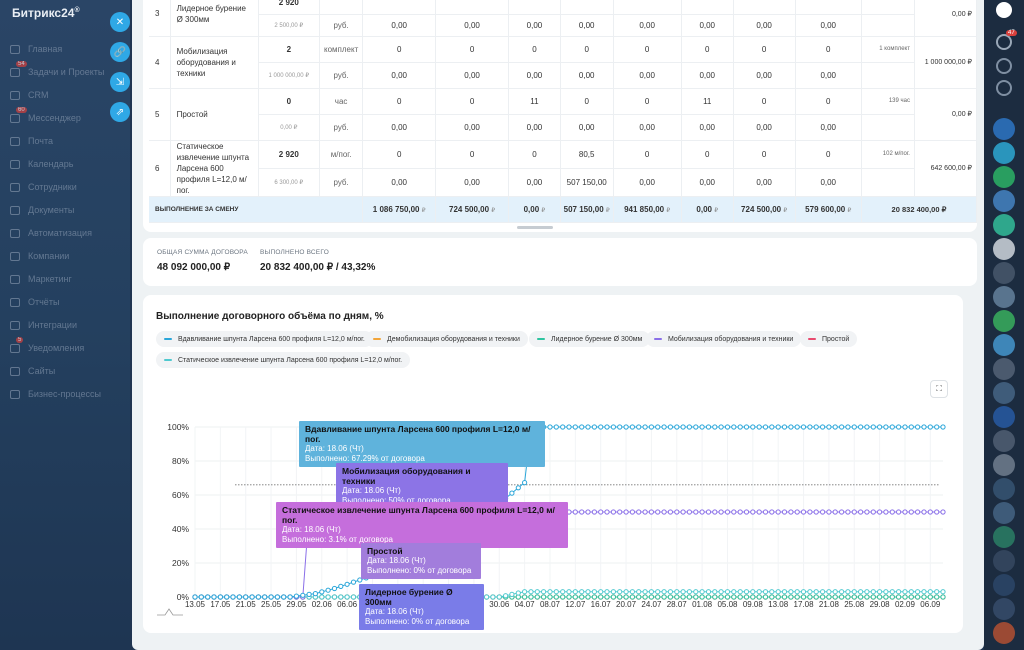 This screenshot has height=650, width=1024. I want to click on link-icon: 🔗, so click(120, 52).